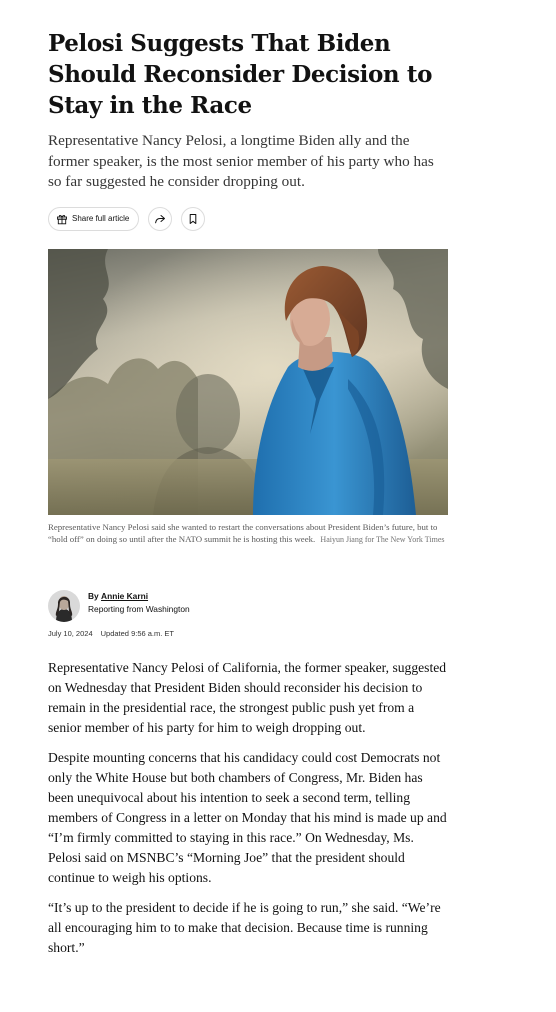 The width and height of the screenshot is (556, 1012). I want to click on byline: By Annie Karni Reporting from Washington, so click(119, 606).